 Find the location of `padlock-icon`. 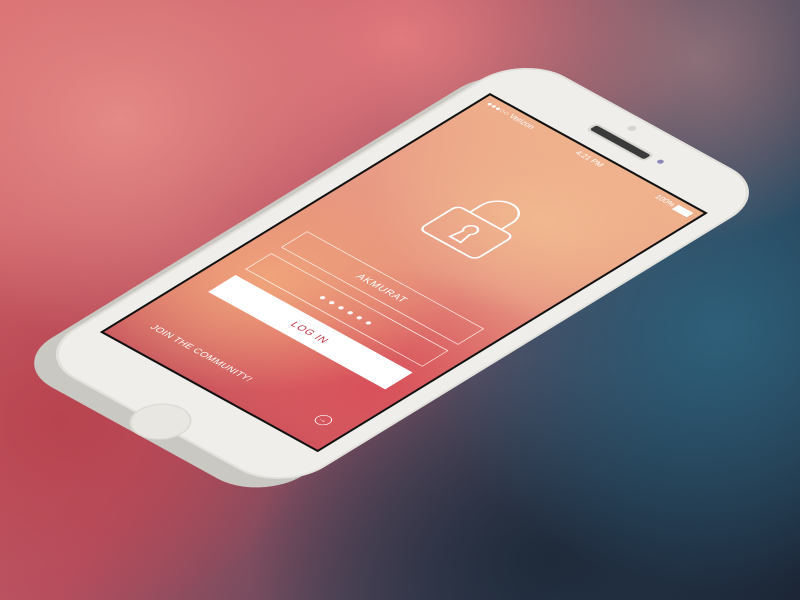

padlock-icon is located at coordinates (471, 229).